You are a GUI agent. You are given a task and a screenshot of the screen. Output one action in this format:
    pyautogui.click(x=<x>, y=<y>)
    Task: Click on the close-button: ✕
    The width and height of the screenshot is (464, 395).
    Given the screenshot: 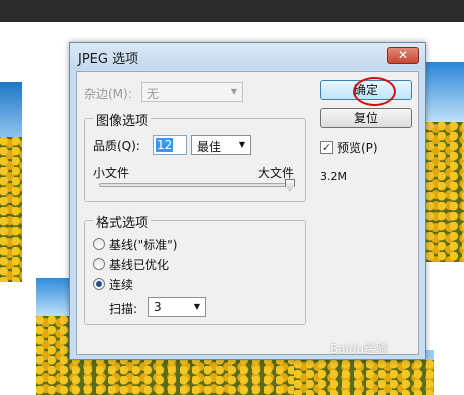 What is the action you would take?
    pyautogui.click(x=403, y=55)
    